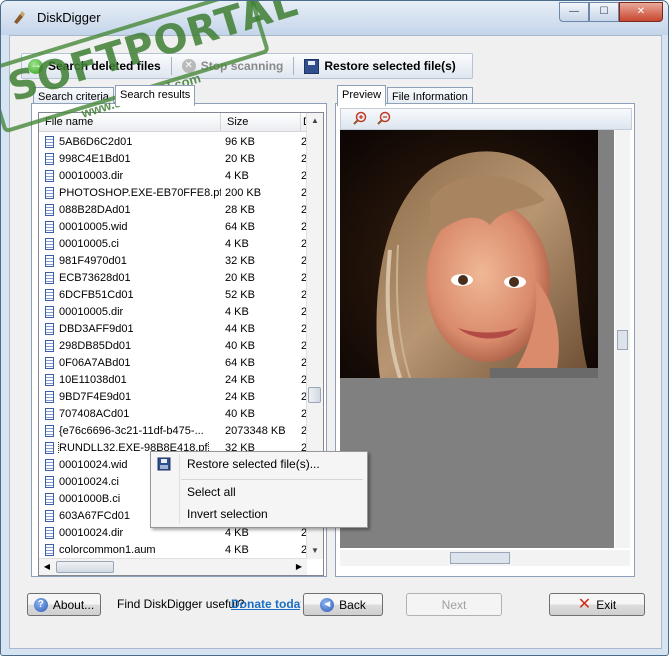 The width and height of the screenshot is (669, 656). Describe the element at coordinates (173, 379) in the screenshot. I see `table-row: 10E11038d01 24 KB 2` at that location.